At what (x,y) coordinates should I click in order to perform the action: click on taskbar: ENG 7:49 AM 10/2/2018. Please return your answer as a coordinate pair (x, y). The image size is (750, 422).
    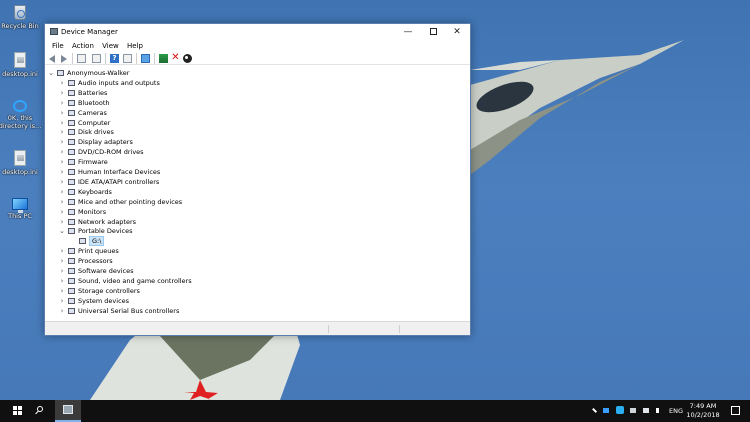
    Looking at the image, I should click on (375, 411).